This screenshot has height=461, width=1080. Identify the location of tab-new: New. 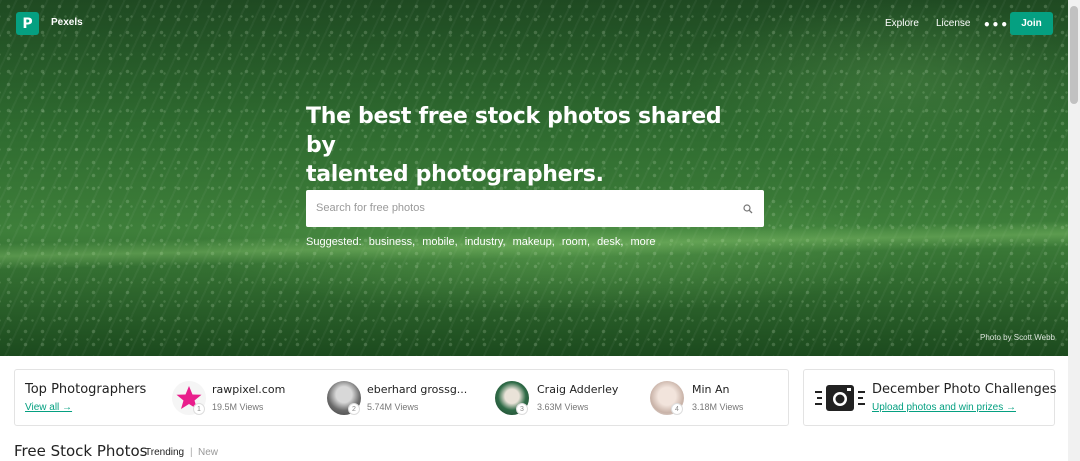
(208, 452).